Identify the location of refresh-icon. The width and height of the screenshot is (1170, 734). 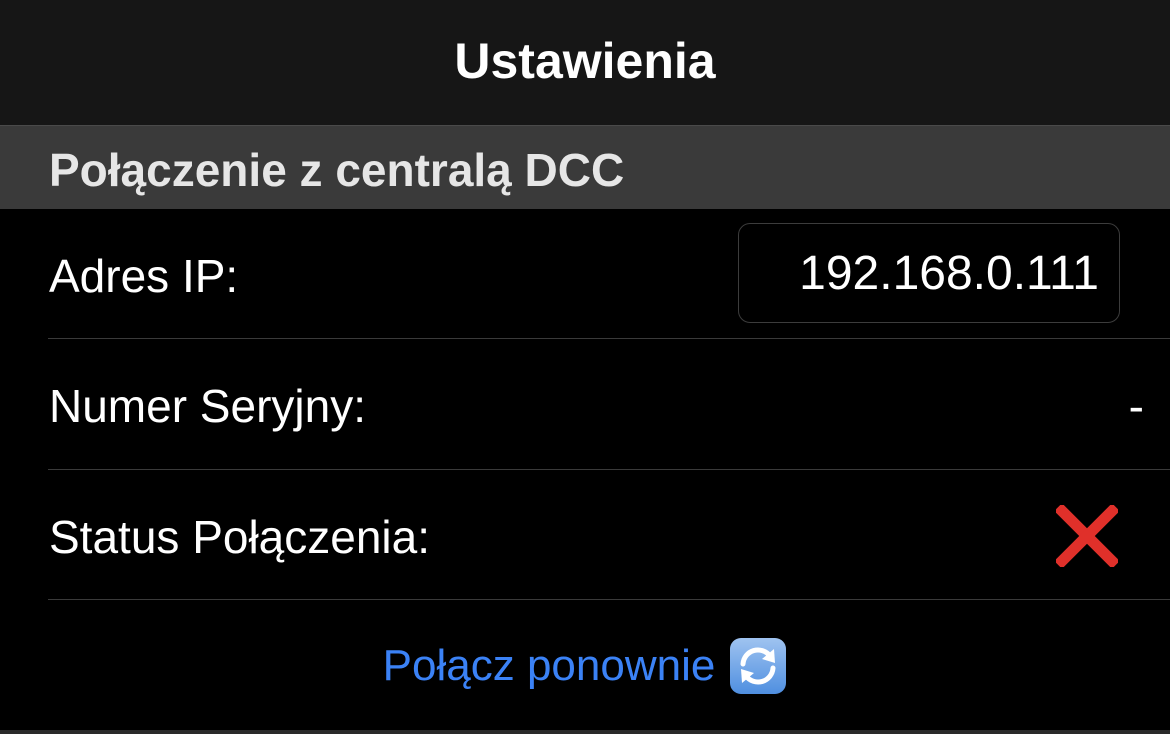
(758, 666).